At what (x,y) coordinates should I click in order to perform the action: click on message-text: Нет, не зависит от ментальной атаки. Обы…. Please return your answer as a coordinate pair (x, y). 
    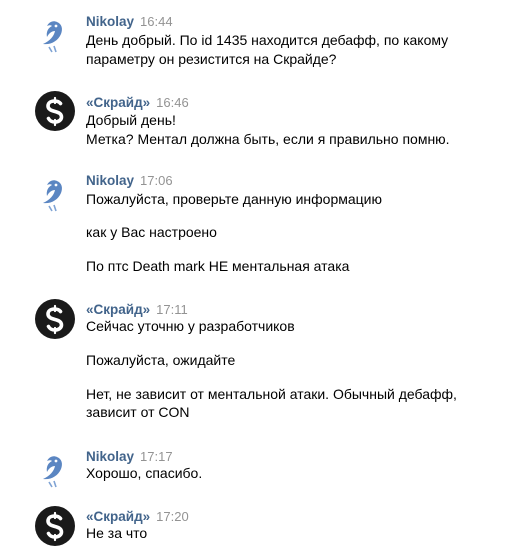
    Looking at the image, I should click on (271, 394).